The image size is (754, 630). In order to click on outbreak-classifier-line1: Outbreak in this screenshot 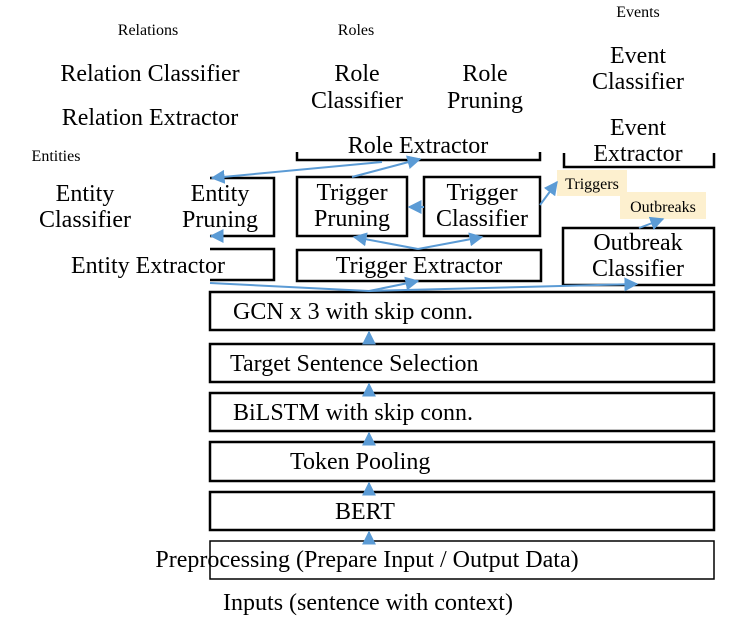, I will do `click(637, 243)`.